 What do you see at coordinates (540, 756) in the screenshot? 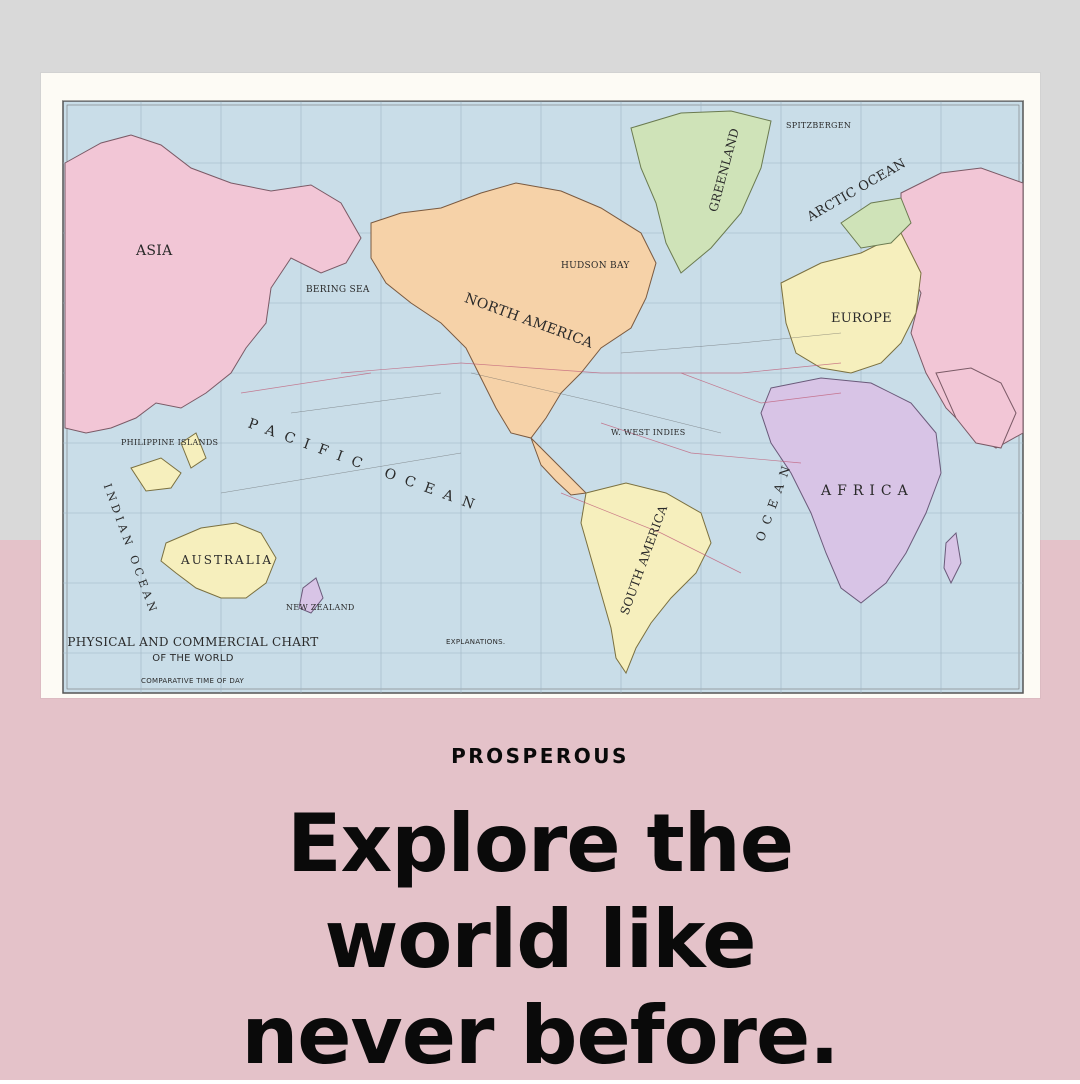
I see `eyebrow-label: PROSPEROUS` at bounding box center [540, 756].